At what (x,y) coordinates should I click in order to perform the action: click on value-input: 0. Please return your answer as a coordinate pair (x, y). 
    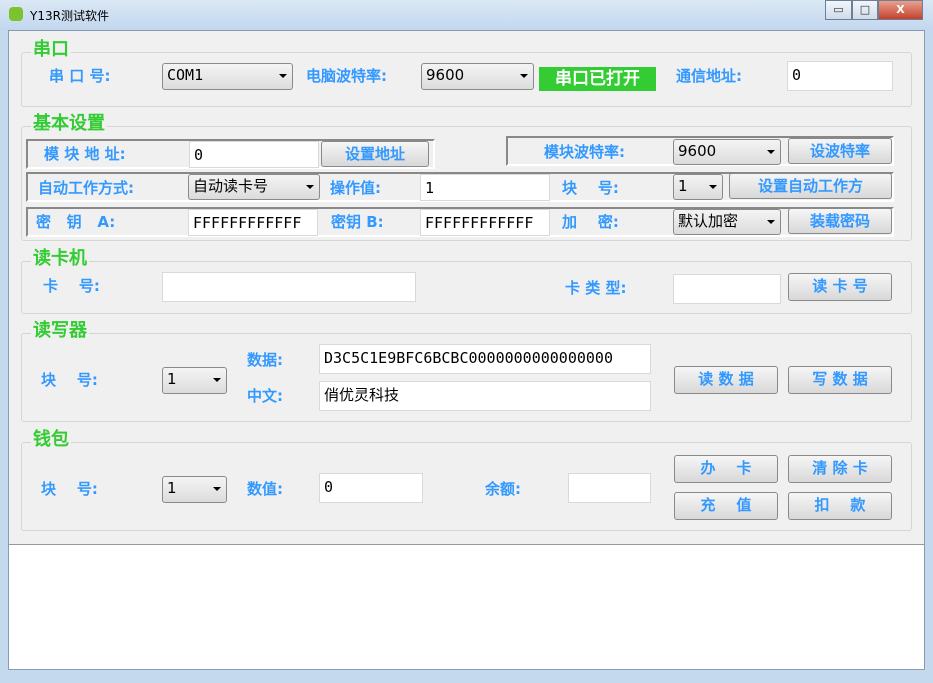
    Looking at the image, I should click on (371, 488).